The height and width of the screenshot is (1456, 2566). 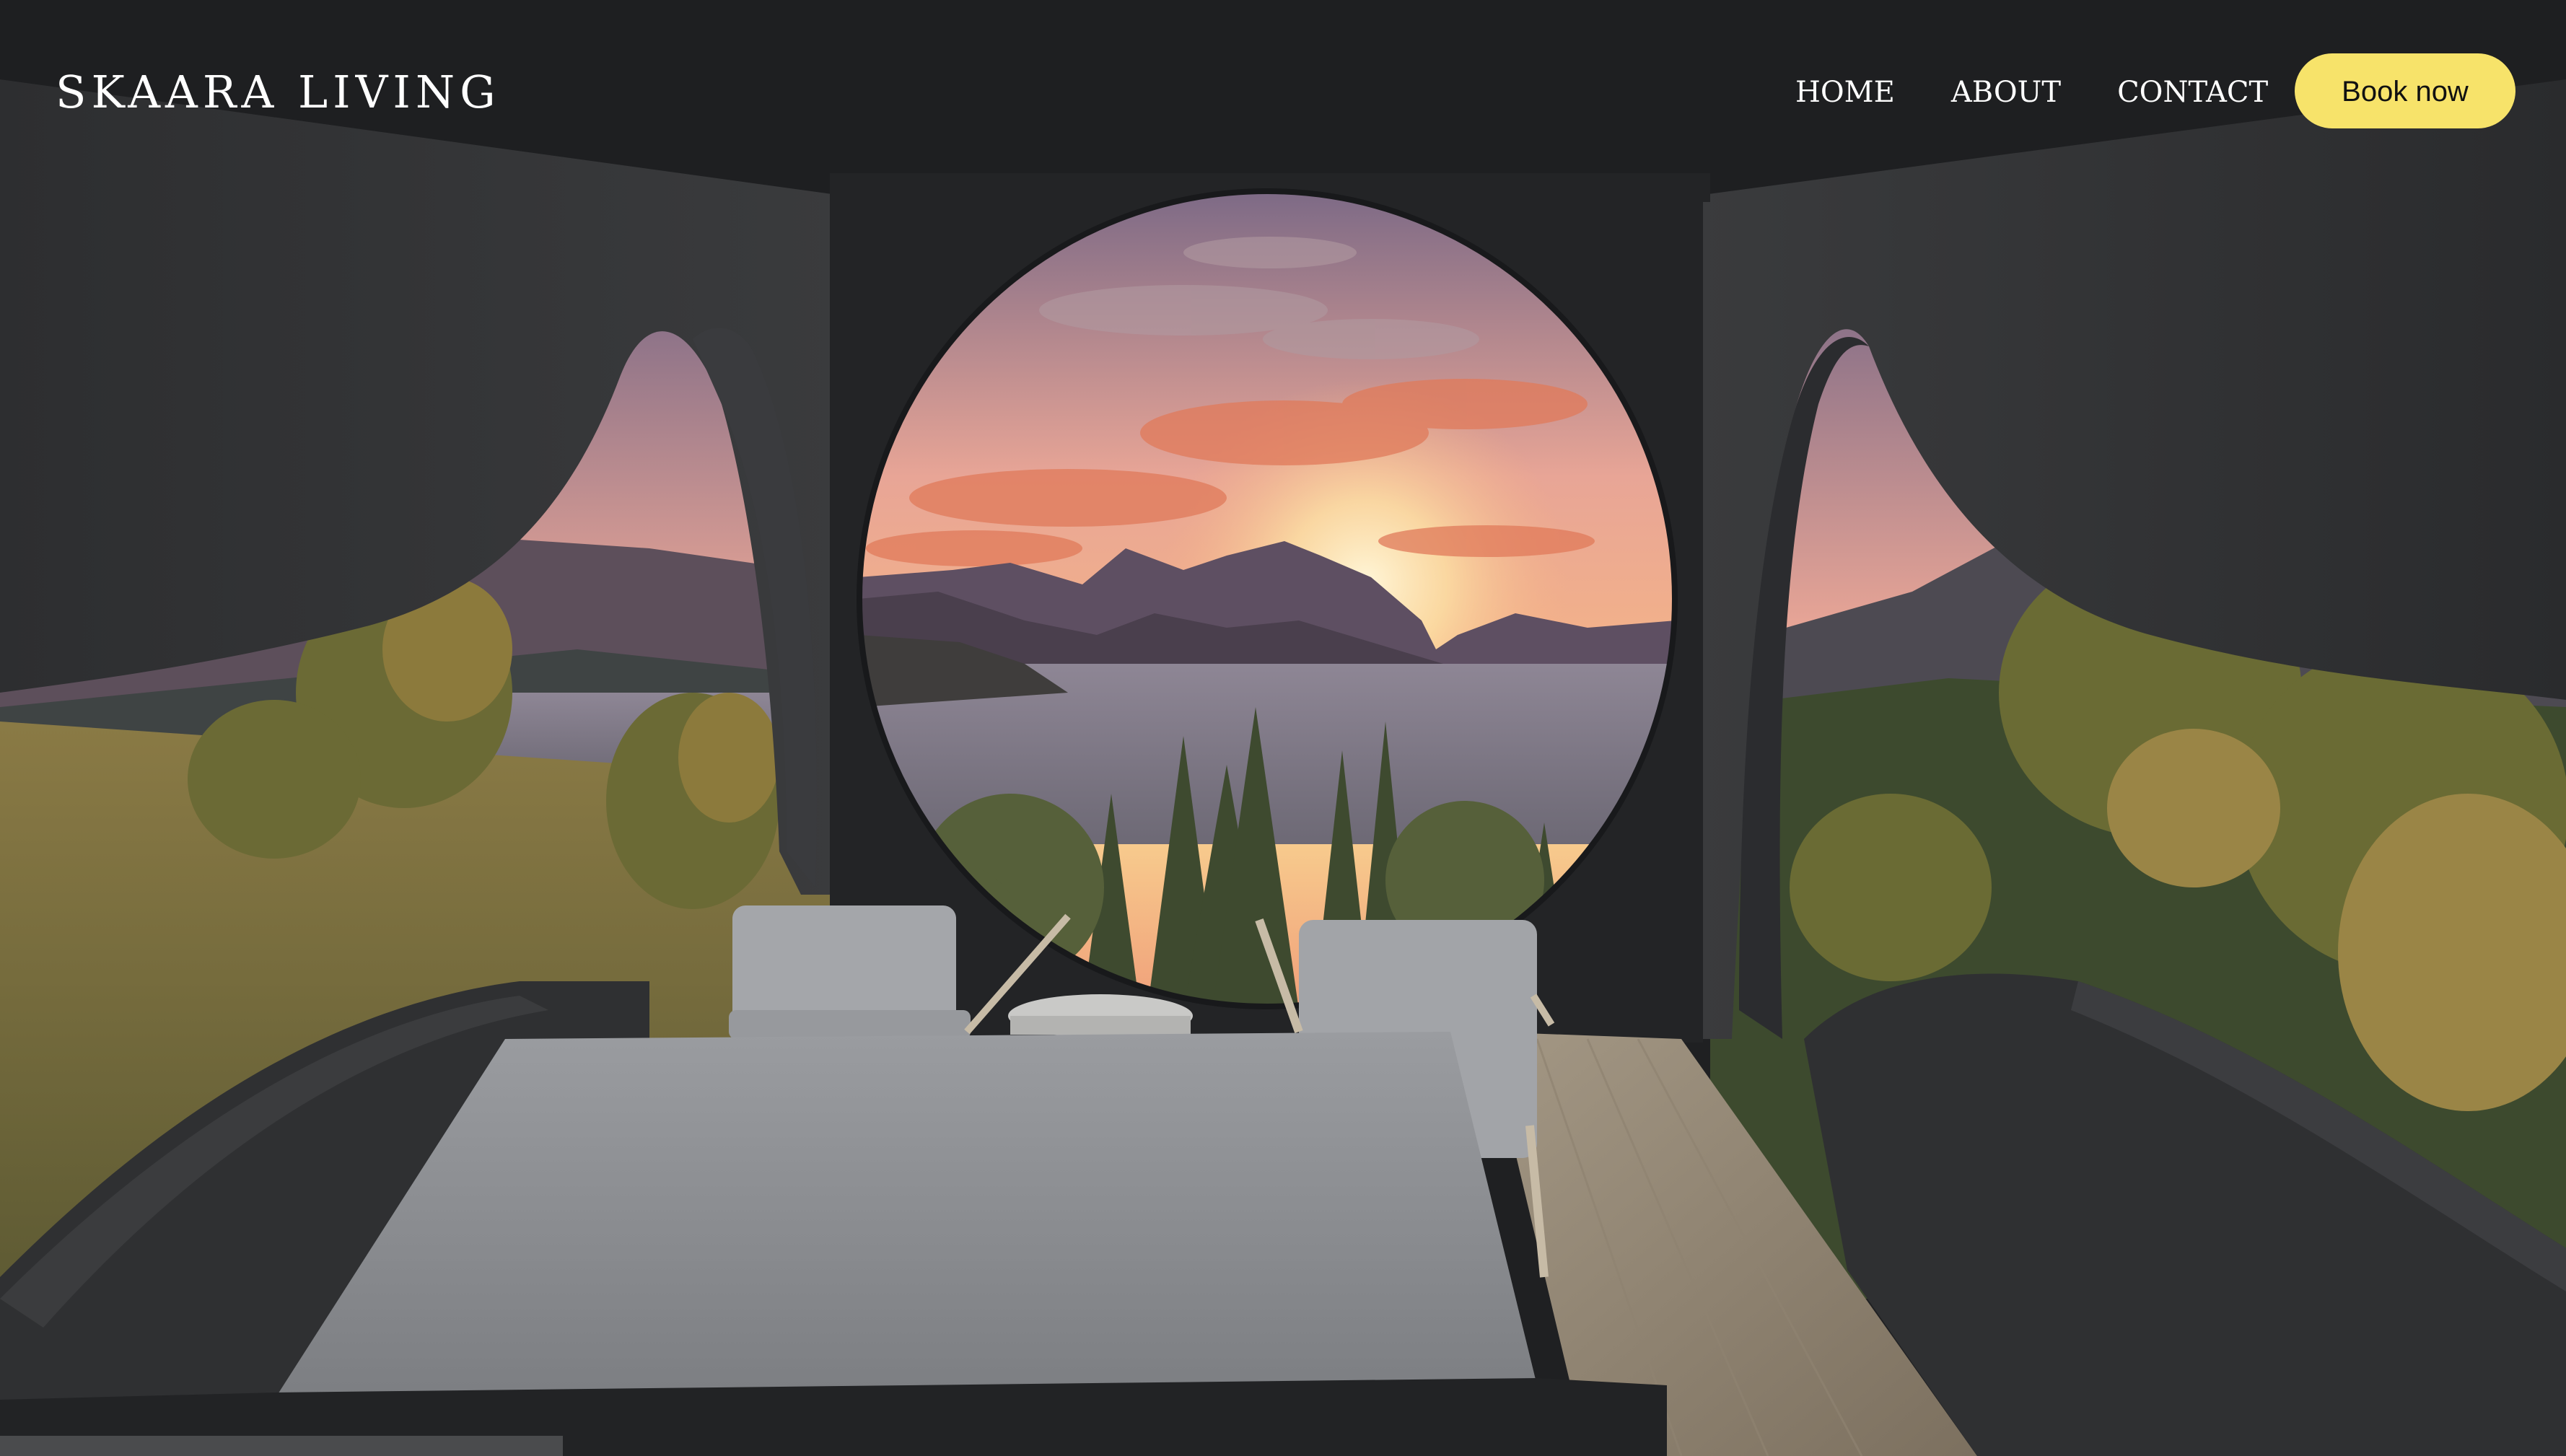 I want to click on main-nav: HOME ABOUT CONTACT, so click(x=2031, y=92).